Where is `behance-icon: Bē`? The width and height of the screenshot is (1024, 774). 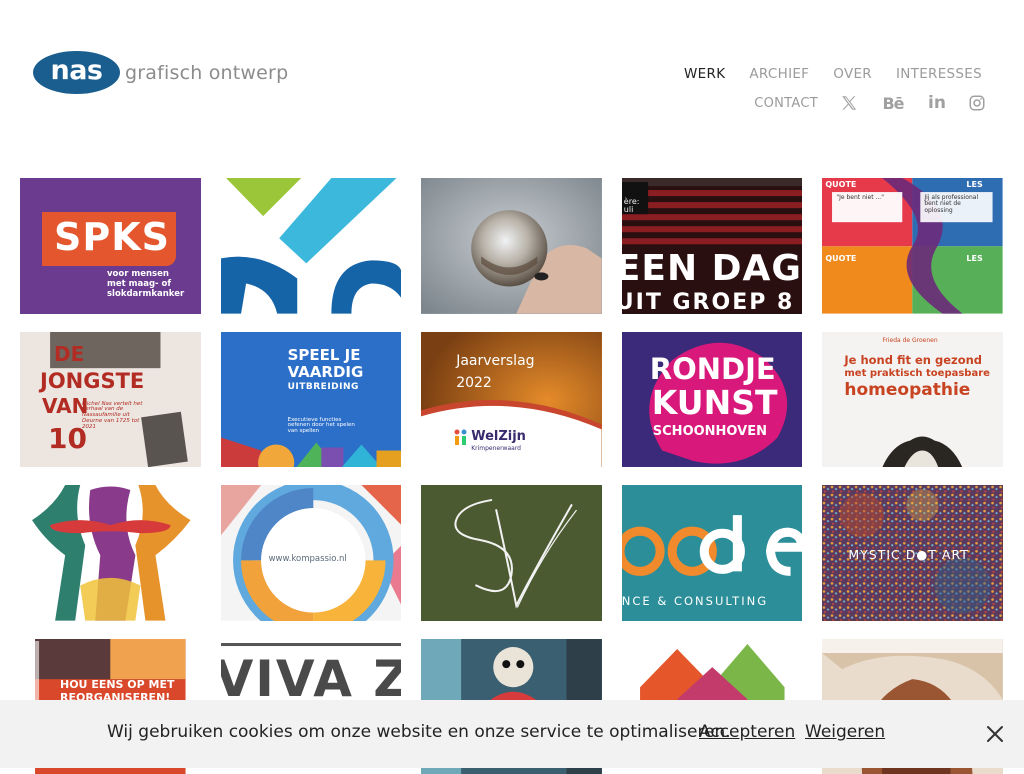 behance-icon: Bē is located at coordinates (893, 103).